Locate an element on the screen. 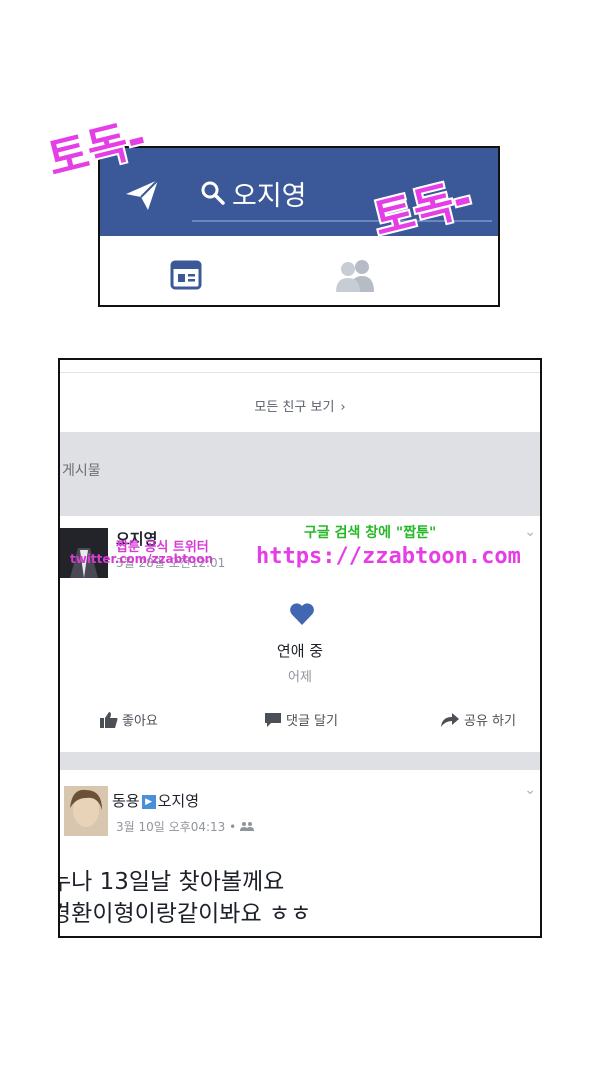 The height and width of the screenshot is (1083, 600). post-author: 동용 is located at coordinates (126, 801).